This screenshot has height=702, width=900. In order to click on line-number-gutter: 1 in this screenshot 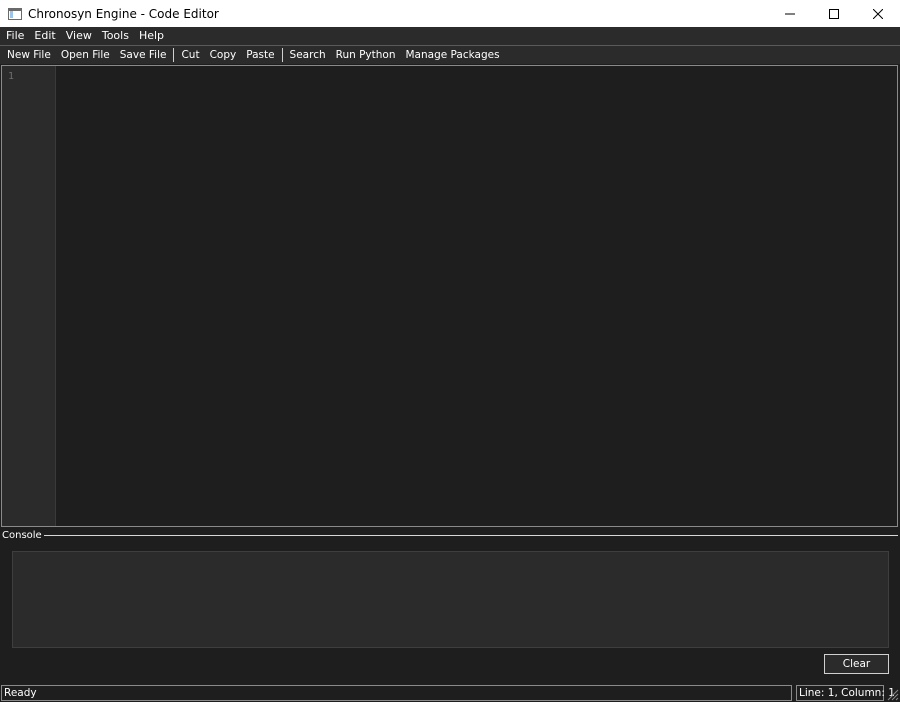, I will do `click(29, 296)`.